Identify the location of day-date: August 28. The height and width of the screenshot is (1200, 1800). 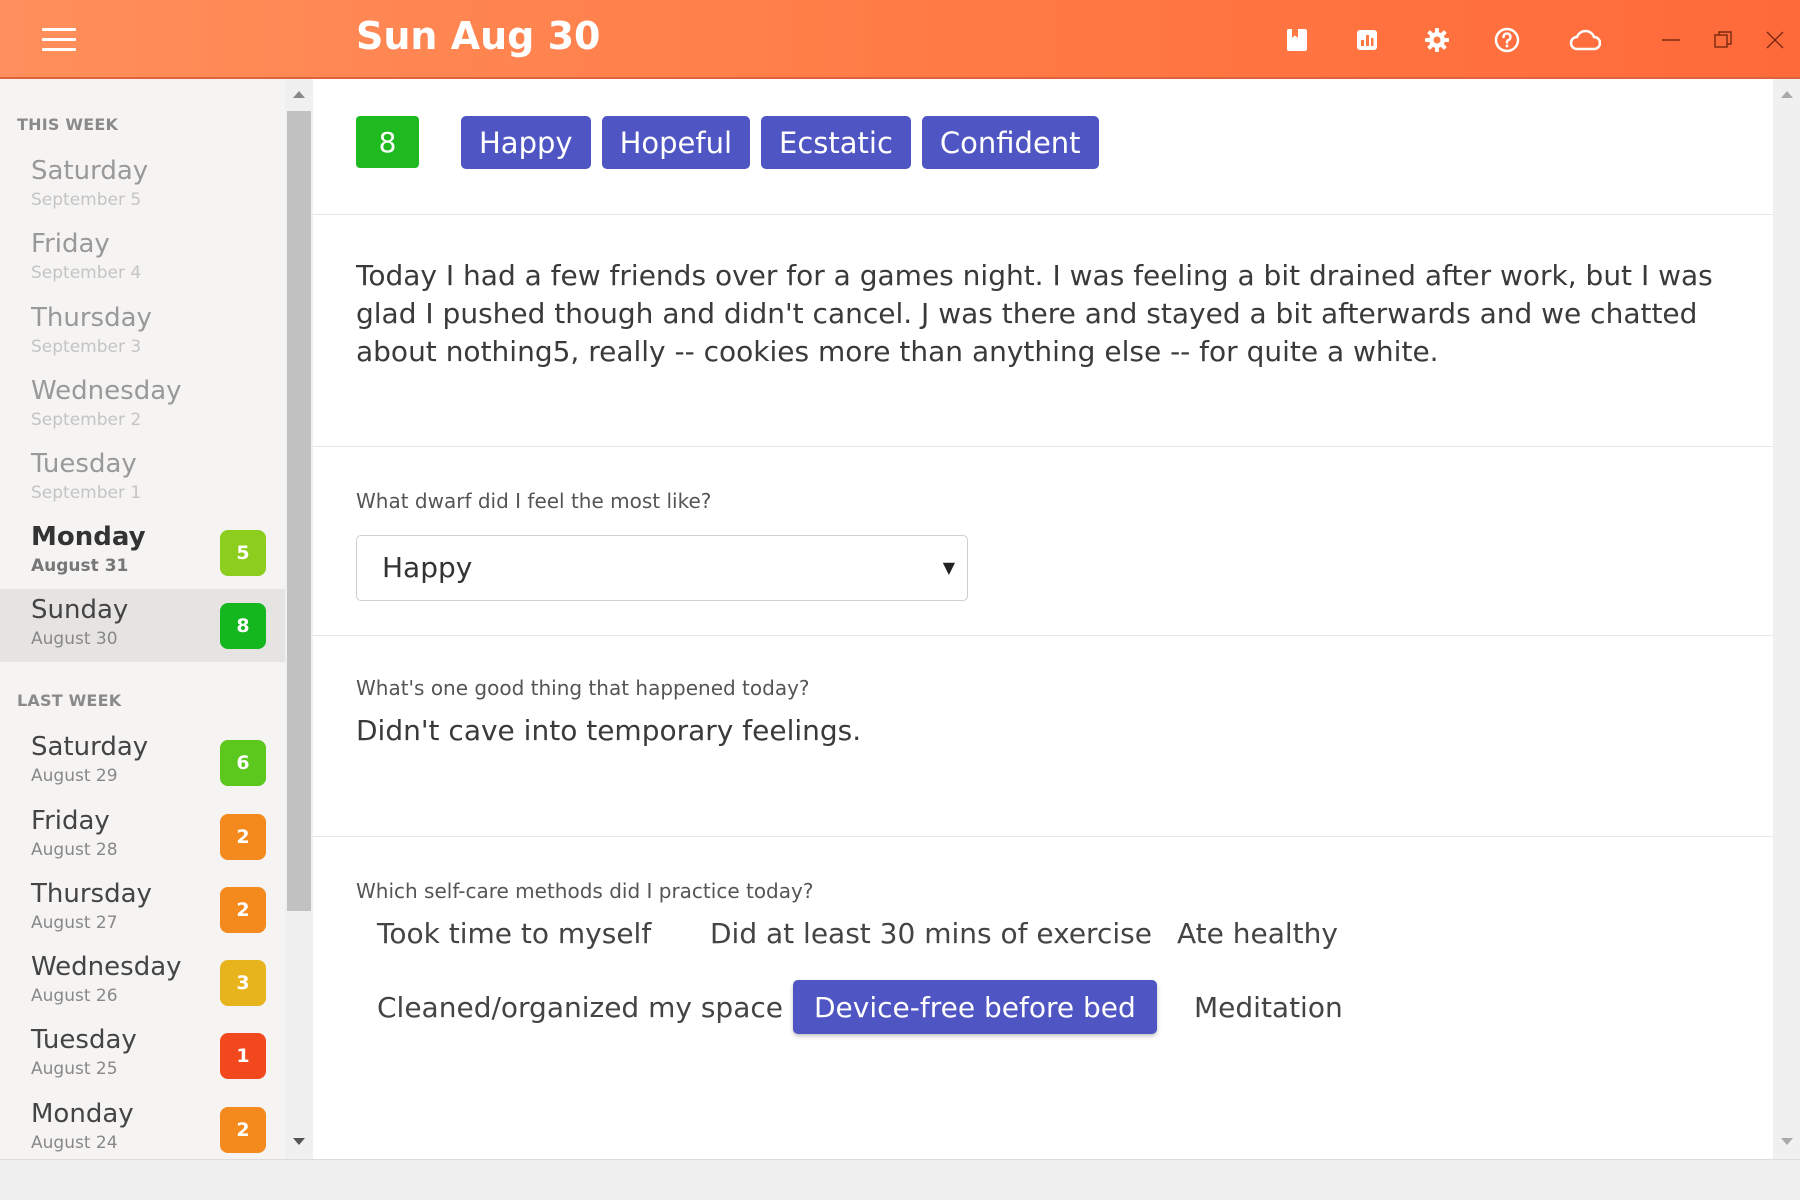
(74, 850).